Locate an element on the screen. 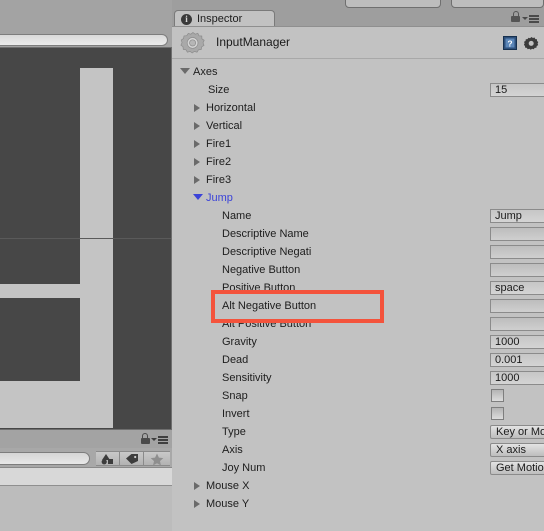 The image size is (544, 531). alt-positive-button-input is located at coordinates (517, 324).